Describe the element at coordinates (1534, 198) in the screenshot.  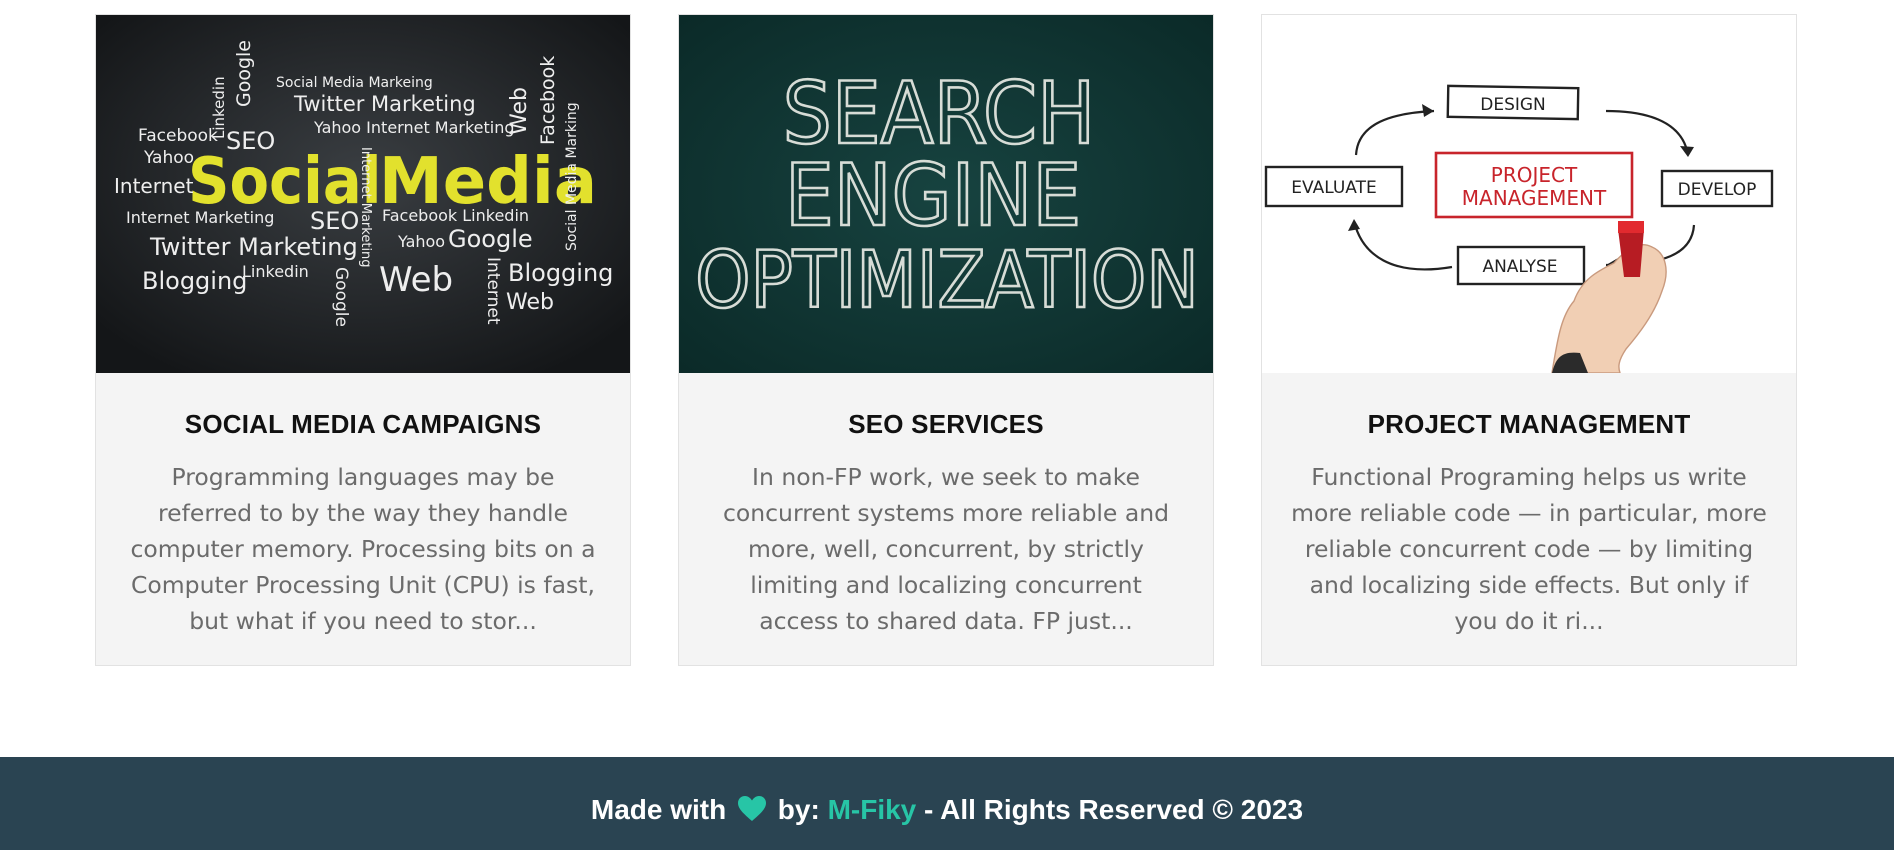
I see `cycle-center-line: MANAGEMENT` at that location.